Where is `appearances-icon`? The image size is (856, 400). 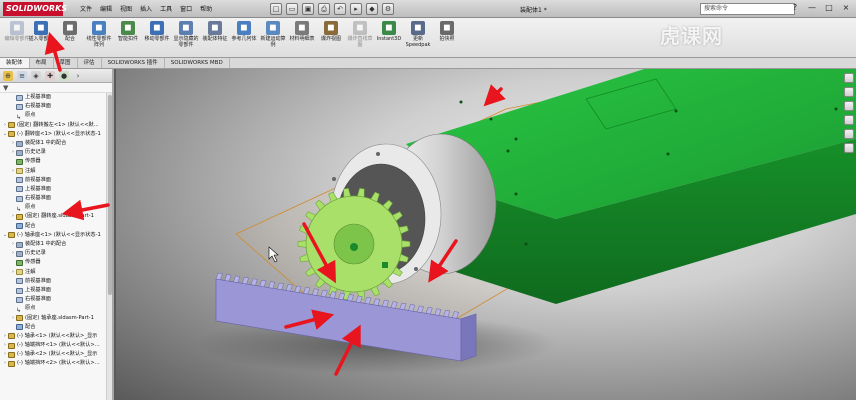
appearances-icon is located at coordinates (849, 134).